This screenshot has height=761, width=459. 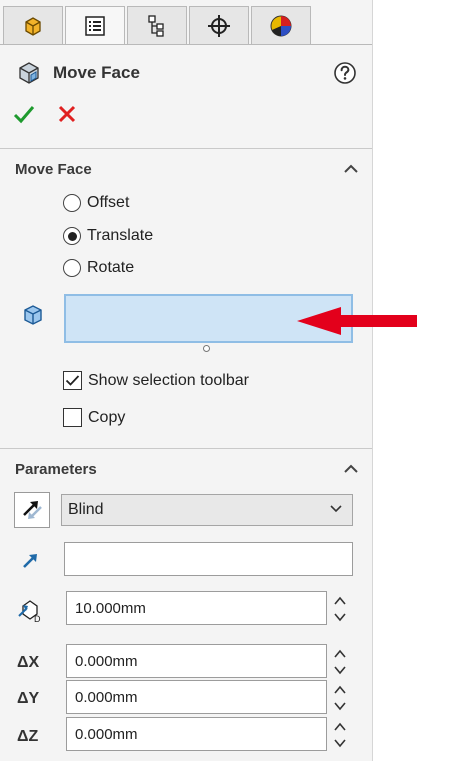 What do you see at coordinates (53, 169) in the screenshot?
I see `section-title-move-face: Move Face` at bounding box center [53, 169].